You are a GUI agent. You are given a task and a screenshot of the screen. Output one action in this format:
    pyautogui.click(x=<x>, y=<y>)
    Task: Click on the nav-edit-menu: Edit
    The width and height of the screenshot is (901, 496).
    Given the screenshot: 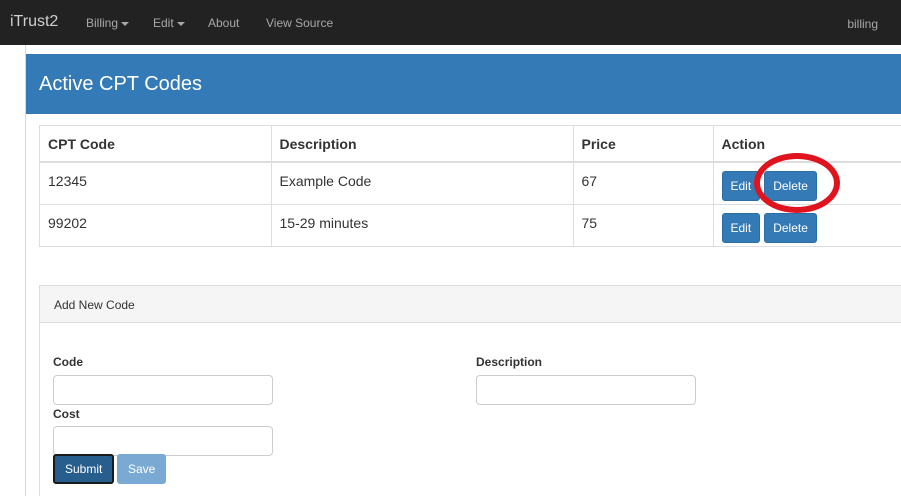 What is the action you would take?
    pyautogui.click(x=169, y=23)
    